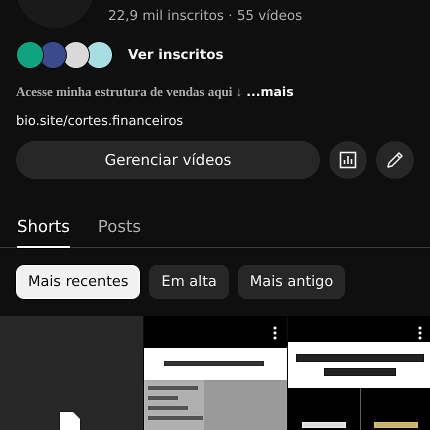  Describe the element at coordinates (168, 160) in the screenshot. I see `manage-videos-button: Gerenciar vídeos` at that location.